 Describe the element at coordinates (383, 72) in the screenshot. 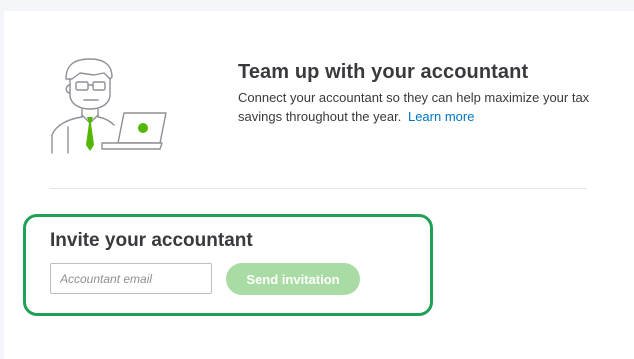

I see `page-title: Team up with your accountant` at that location.